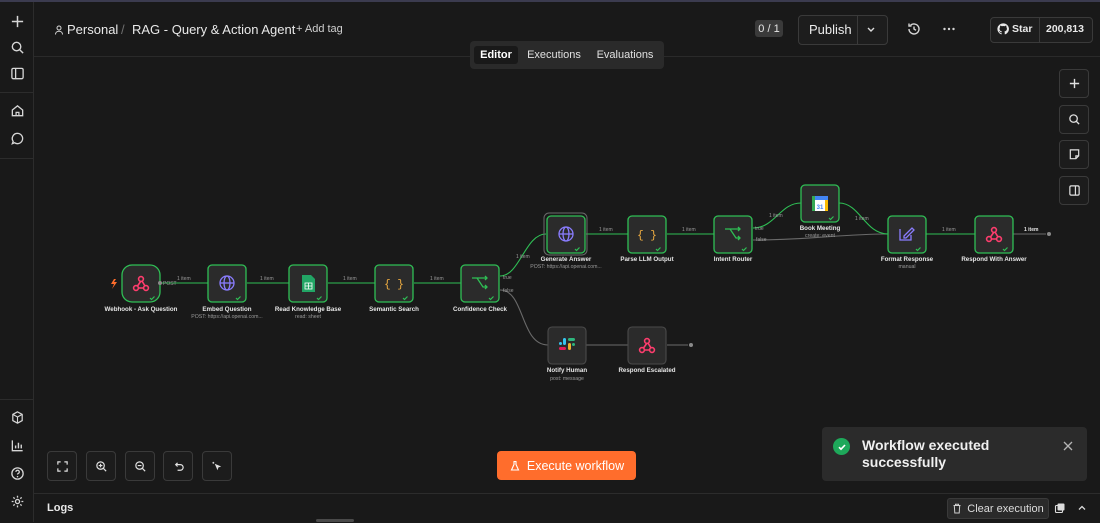  Describe the element at coordinates (733, 259) in the screenshot. I see `node-label: Intent Router` at that location.